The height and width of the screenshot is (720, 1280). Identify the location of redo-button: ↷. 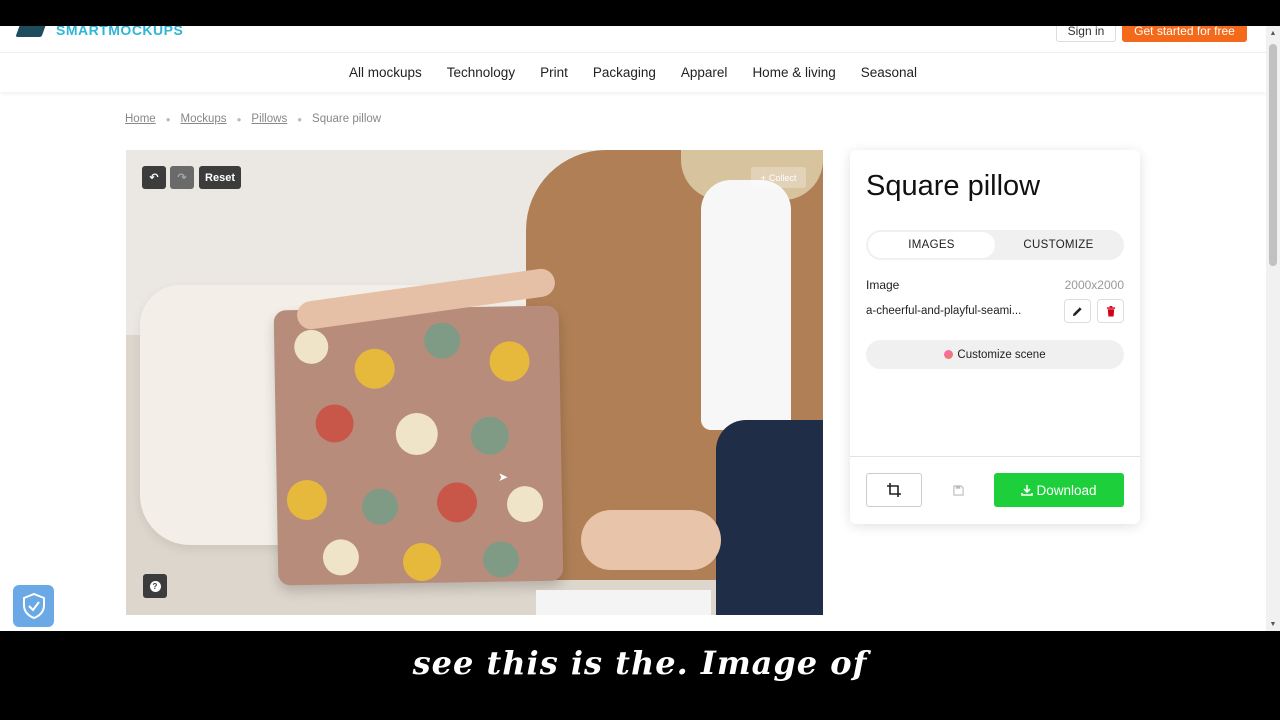
(182, 177).